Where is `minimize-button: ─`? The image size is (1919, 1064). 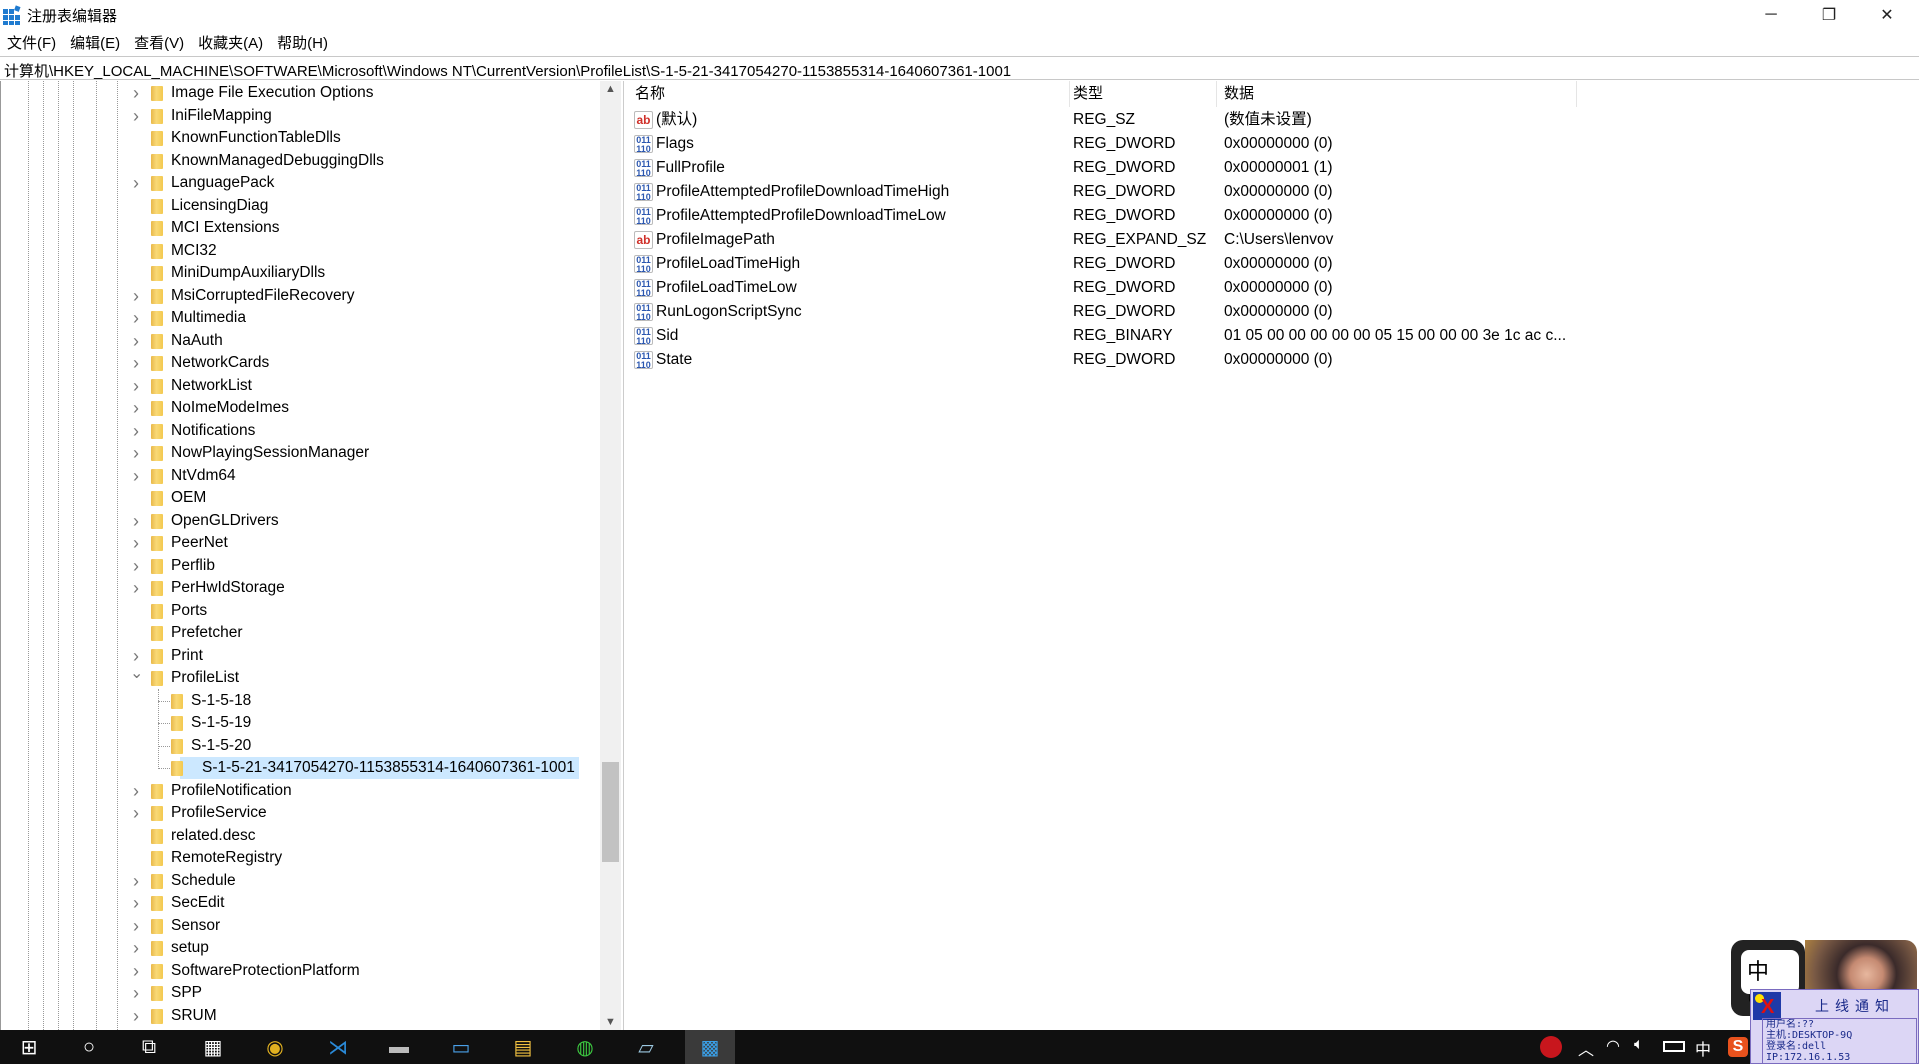 minimize-button: ─ is located at coordinates (1771, 15).